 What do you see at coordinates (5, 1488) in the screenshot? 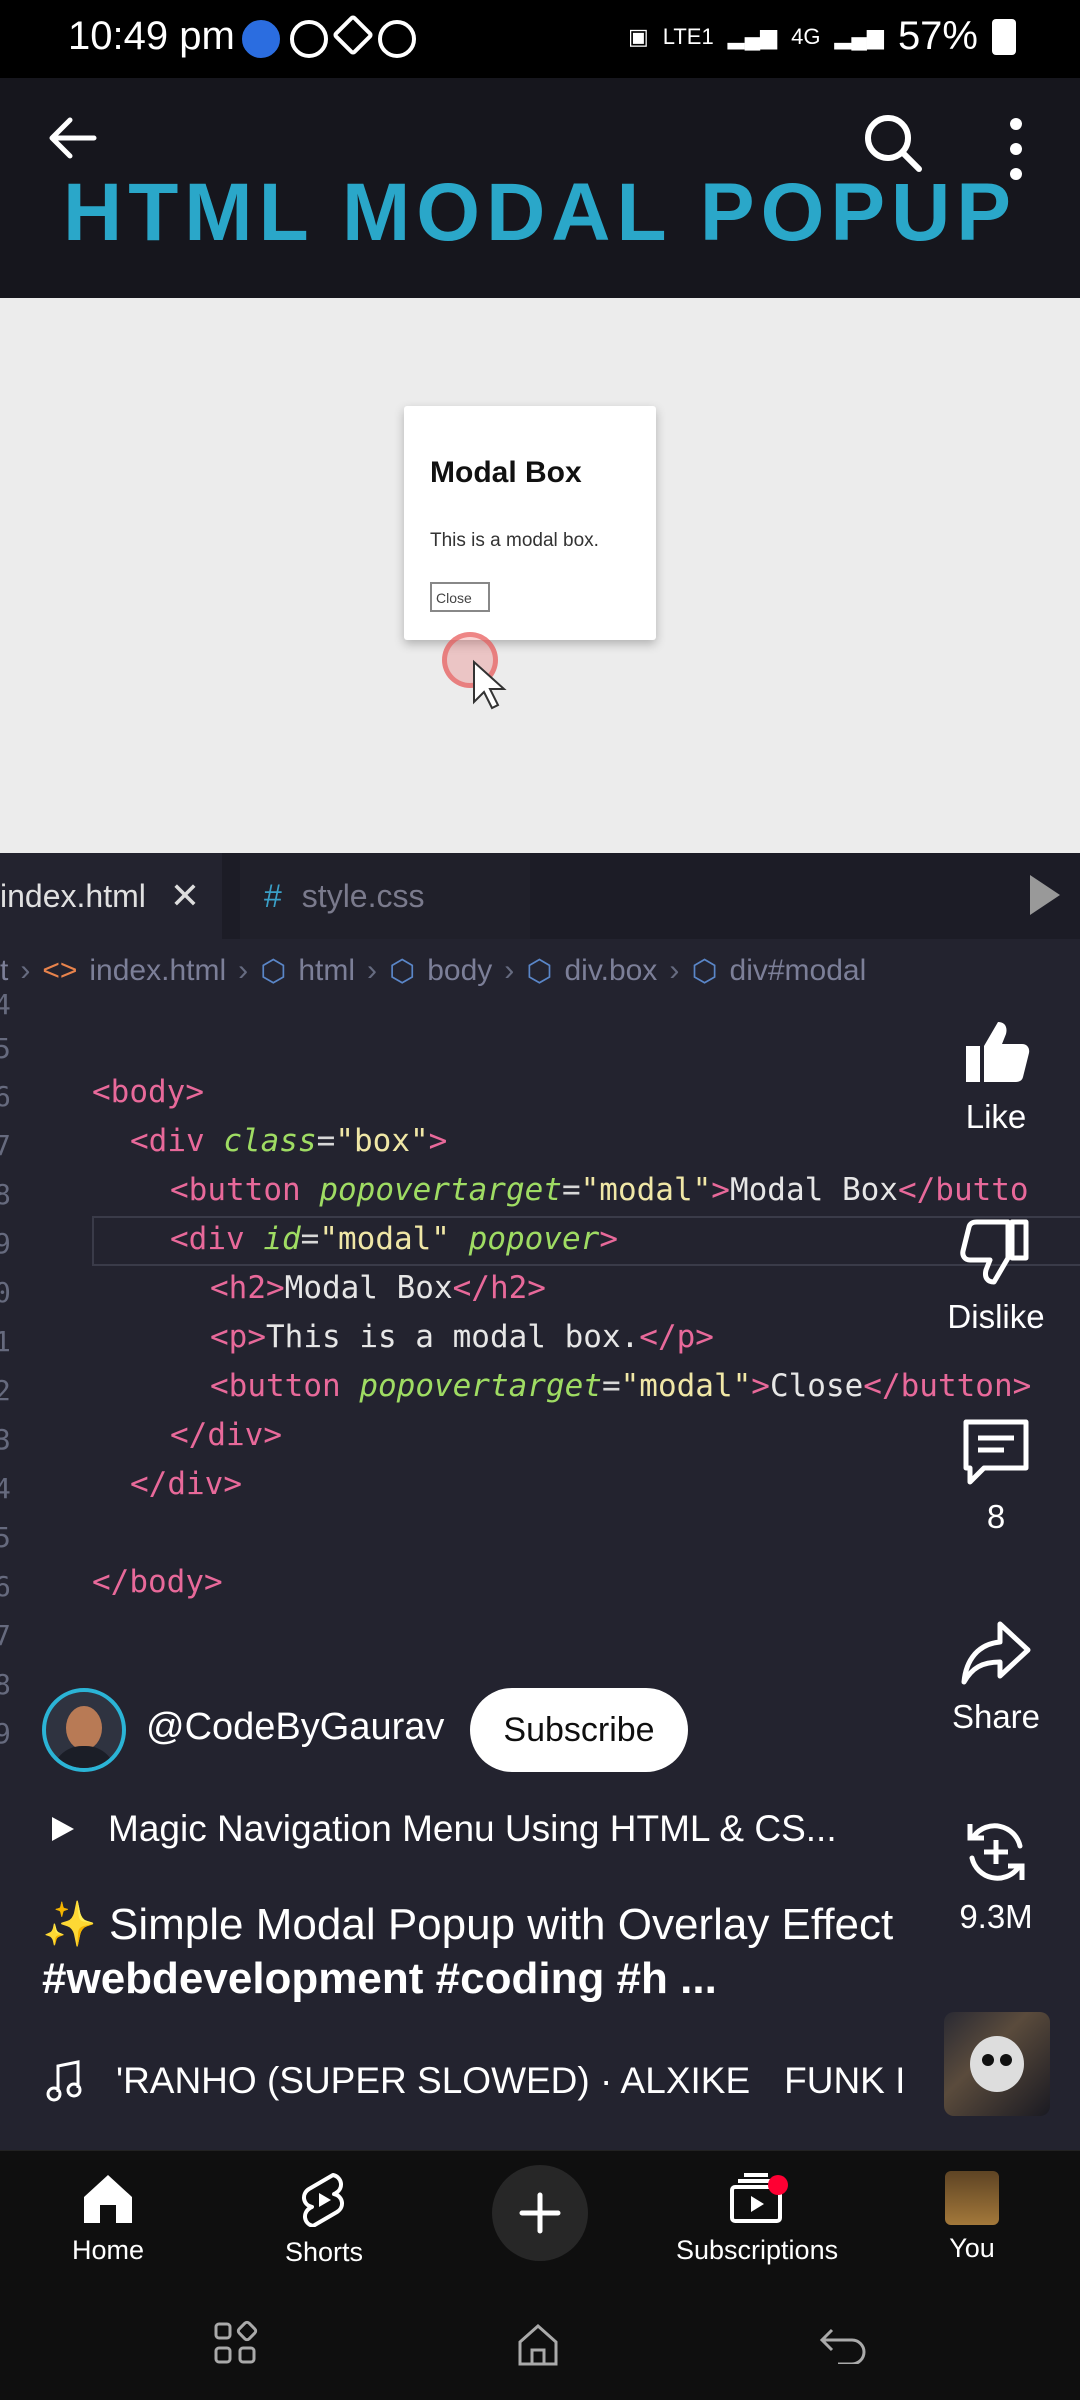
I see `line-number: 4` at bounding box center [5, 1488].